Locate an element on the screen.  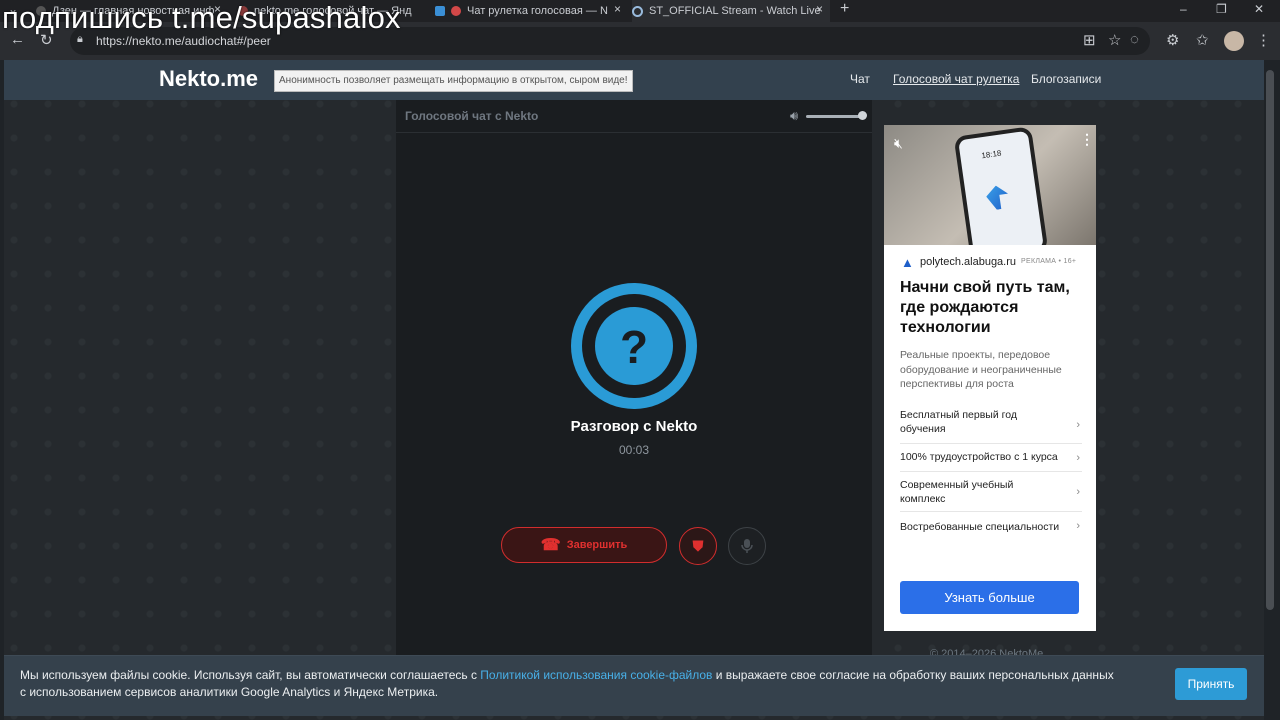
ad-domain: polytech.alabuga.ru is located at coordinates (968, 262).